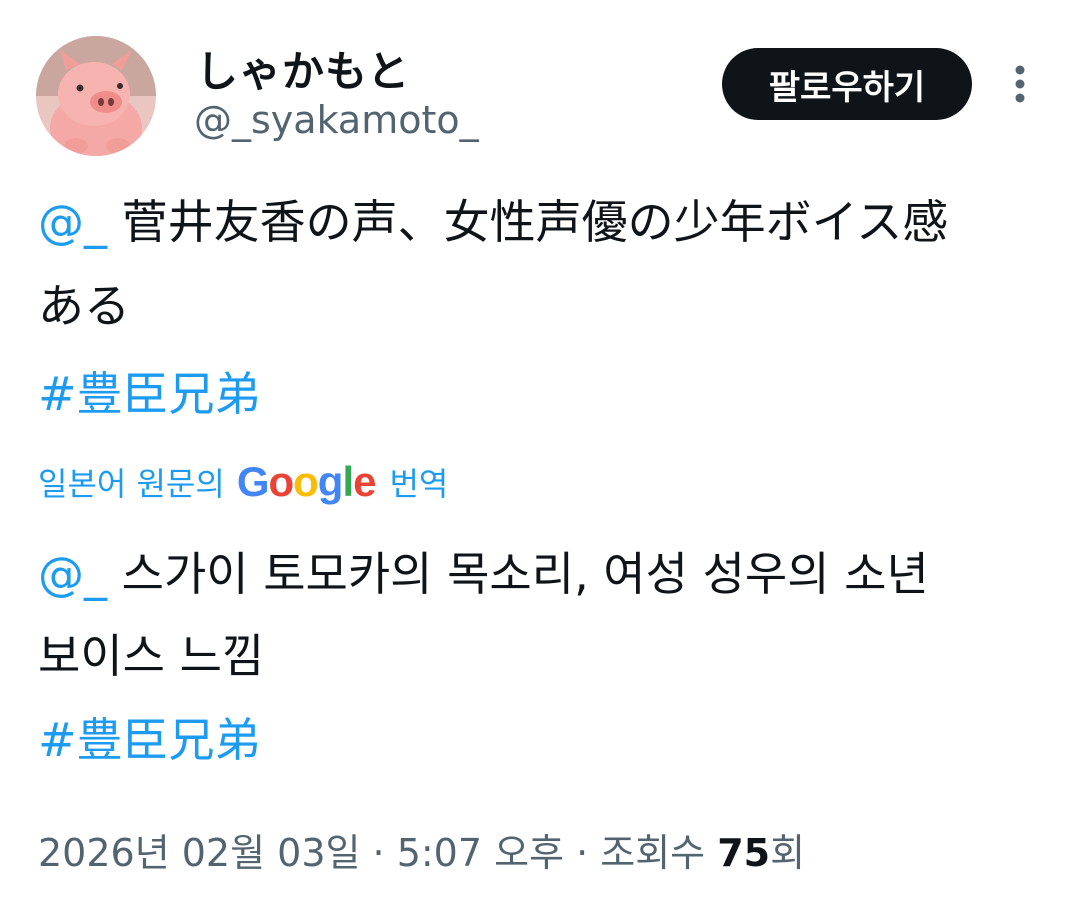  I want to click on tweet-meta: 2026년 02월 03일 · 5:07 오후 · 조회수 75회, so click(421, 849).